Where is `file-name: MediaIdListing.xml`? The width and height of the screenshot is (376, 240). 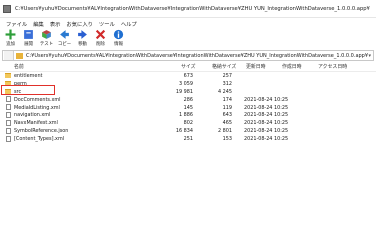
file-name: MediaIdListing.xml is located at coordinates (37, 107).